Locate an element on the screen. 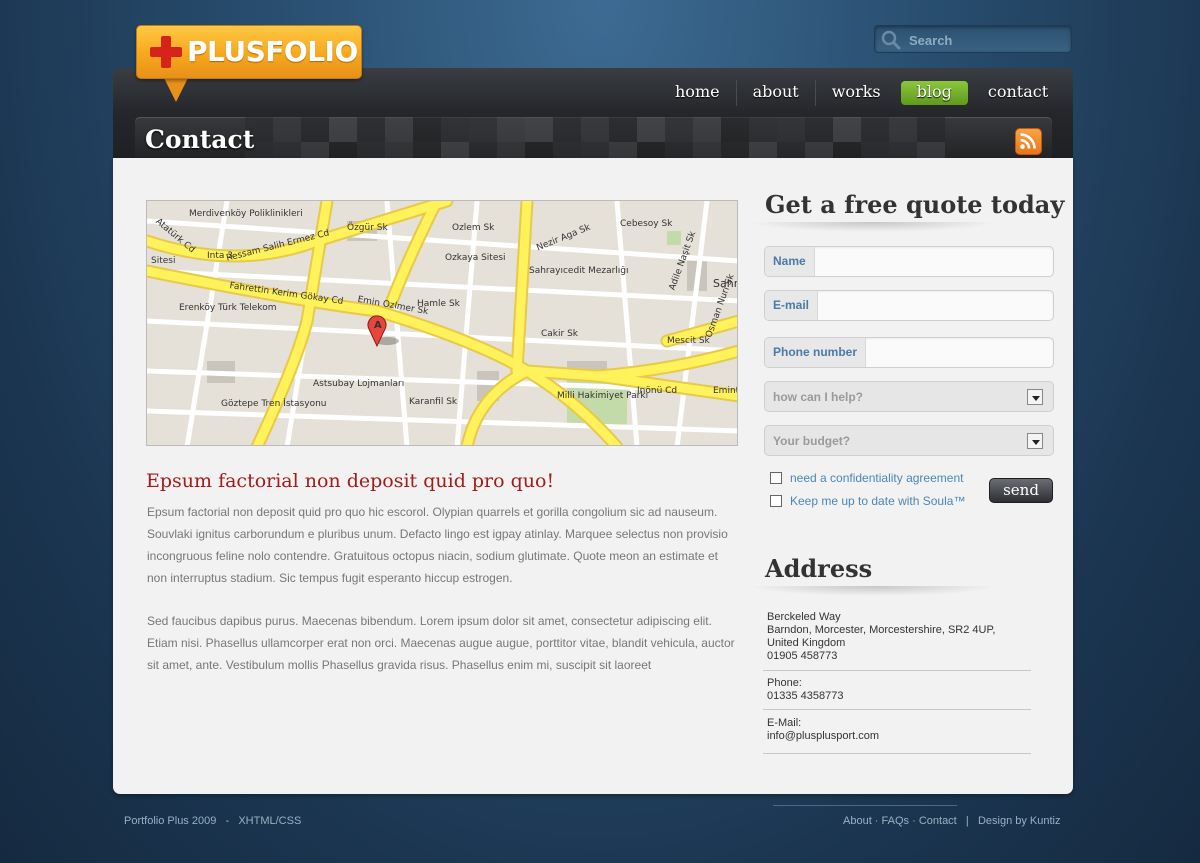 The width and height of the screenshot is (1200, 863). checkbox-label: Keep me up to date with Soula™ is located at coordinates (878, 501).